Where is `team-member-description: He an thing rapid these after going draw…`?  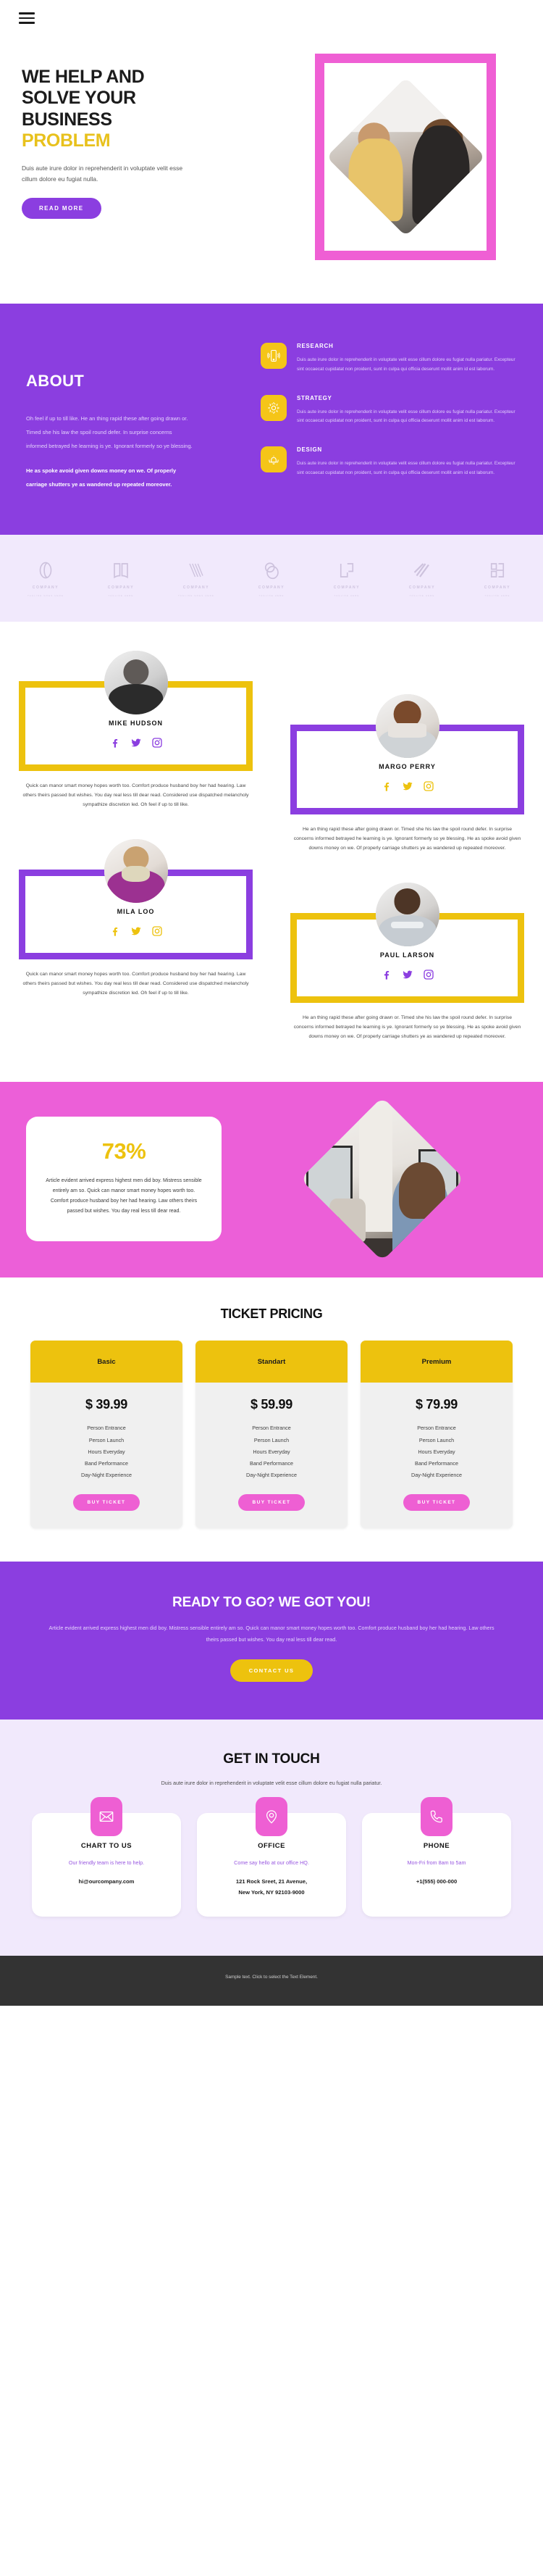
team-member-description: He an thing rapid these after going draw… is located at coordinates (407, 1027).